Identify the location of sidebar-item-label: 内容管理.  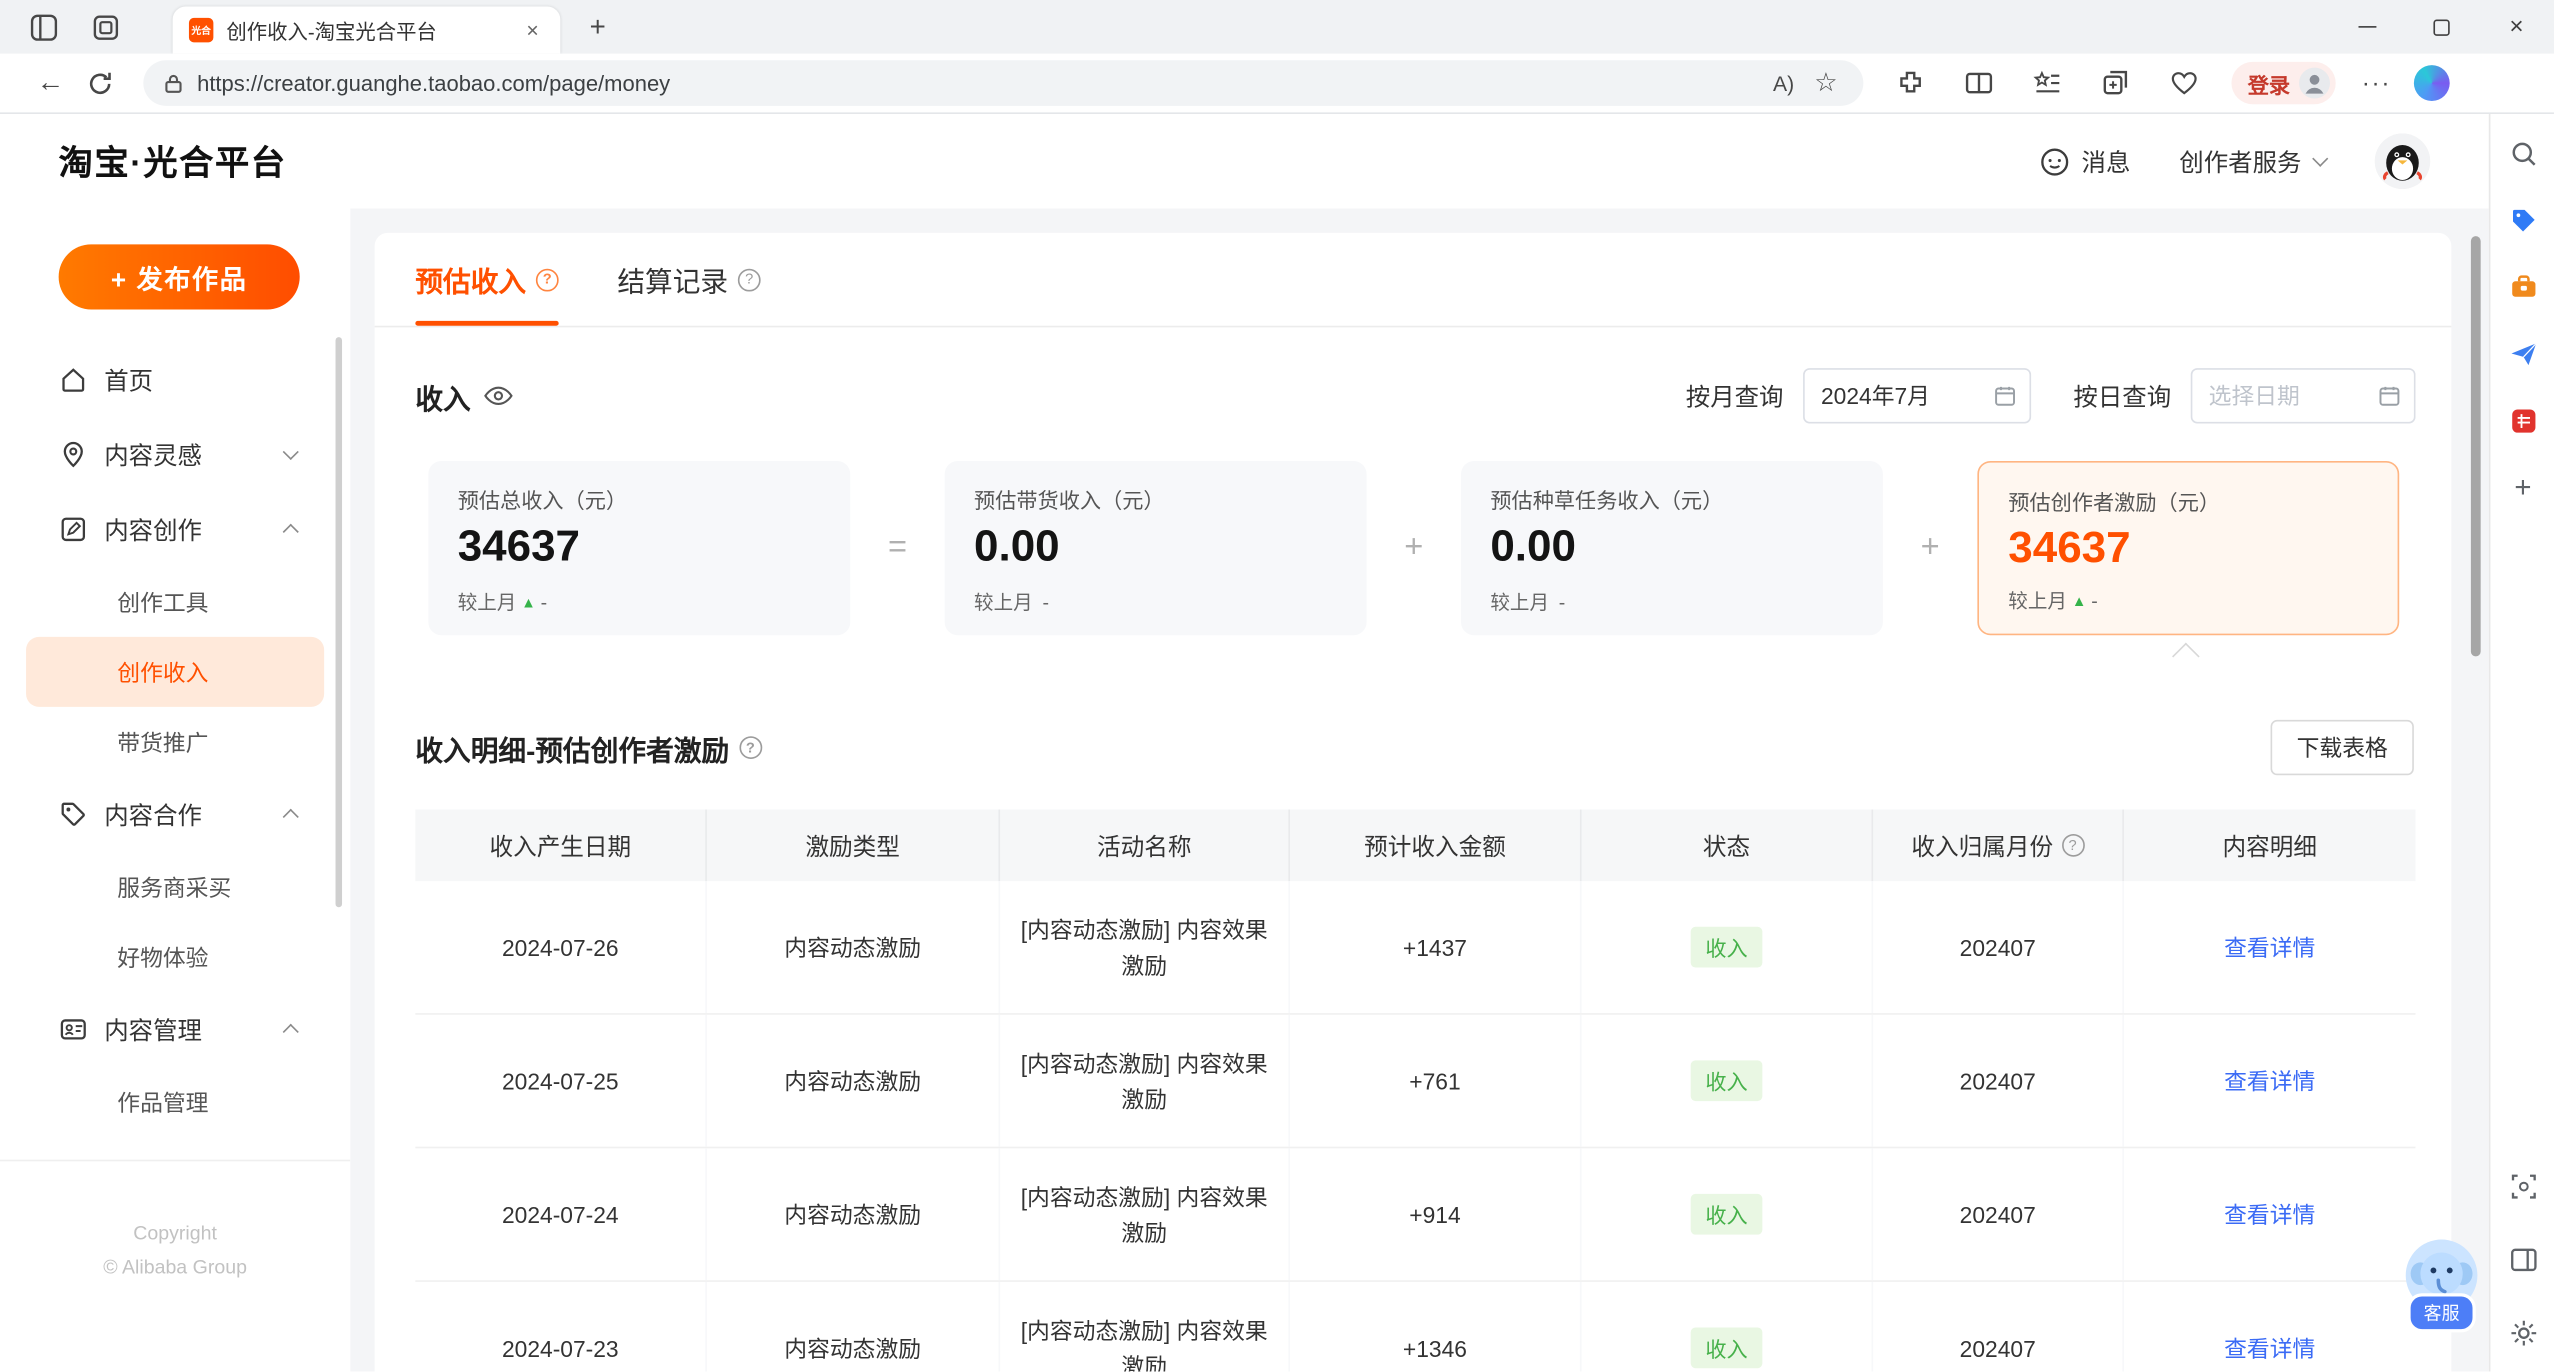
(153, 1031).